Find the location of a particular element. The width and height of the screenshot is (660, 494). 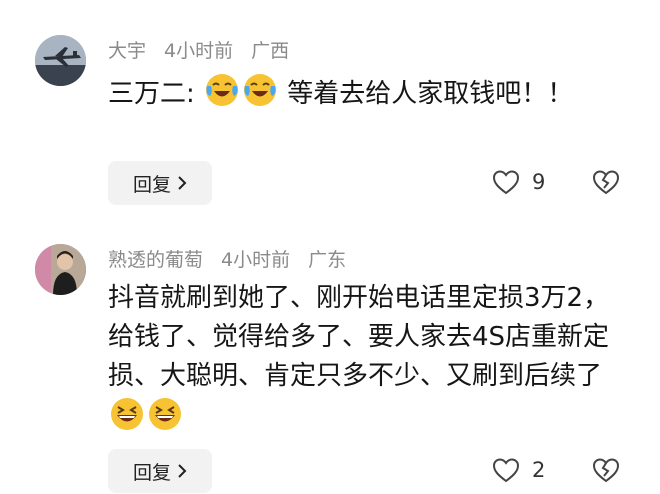

like-count: 2 is located at coordinates (539, 470).